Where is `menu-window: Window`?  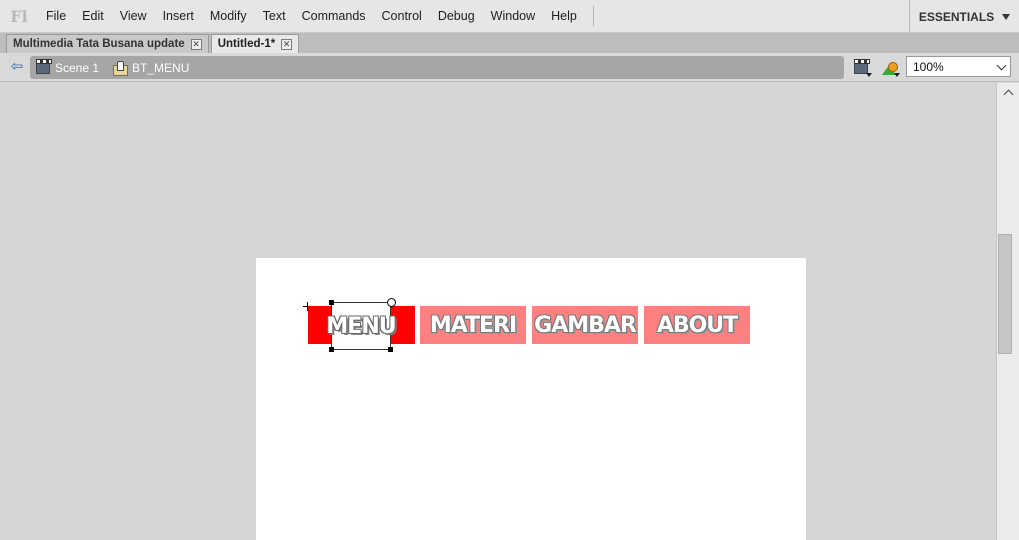
menu-window: Window is located at coordinates (513, 16).